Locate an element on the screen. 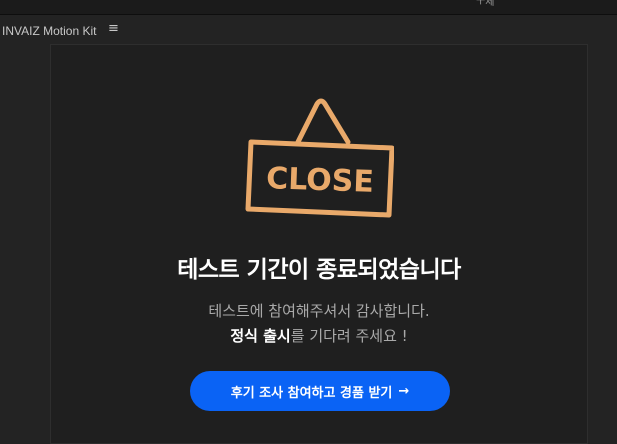  launch-message: 정식 출시를 기다려 주세요 ! is located at coordinates (319, 335).